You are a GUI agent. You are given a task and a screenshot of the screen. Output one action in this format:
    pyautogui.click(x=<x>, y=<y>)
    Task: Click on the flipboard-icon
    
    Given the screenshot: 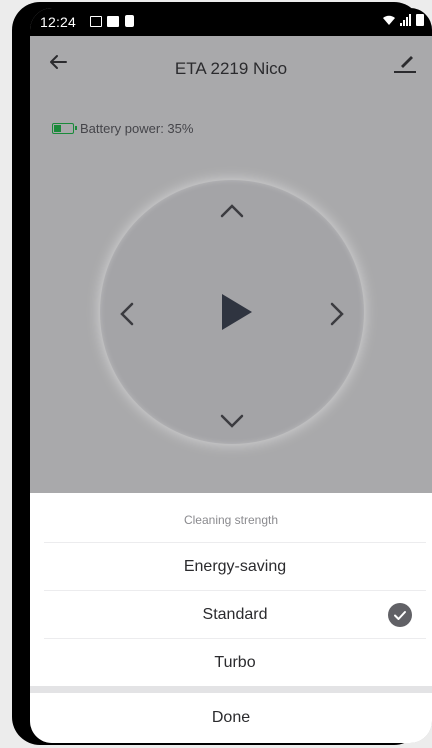 What is the action you would take?
    pyautogui.click(x=113, y=21)
    